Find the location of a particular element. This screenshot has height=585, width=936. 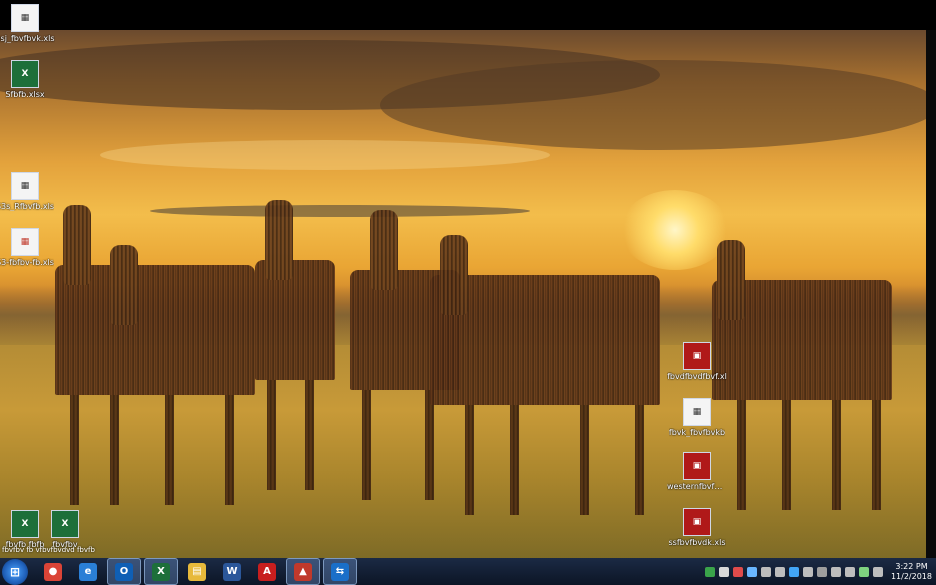

teamviewer-icon: ⇆ is located at coordinates (340, 571).